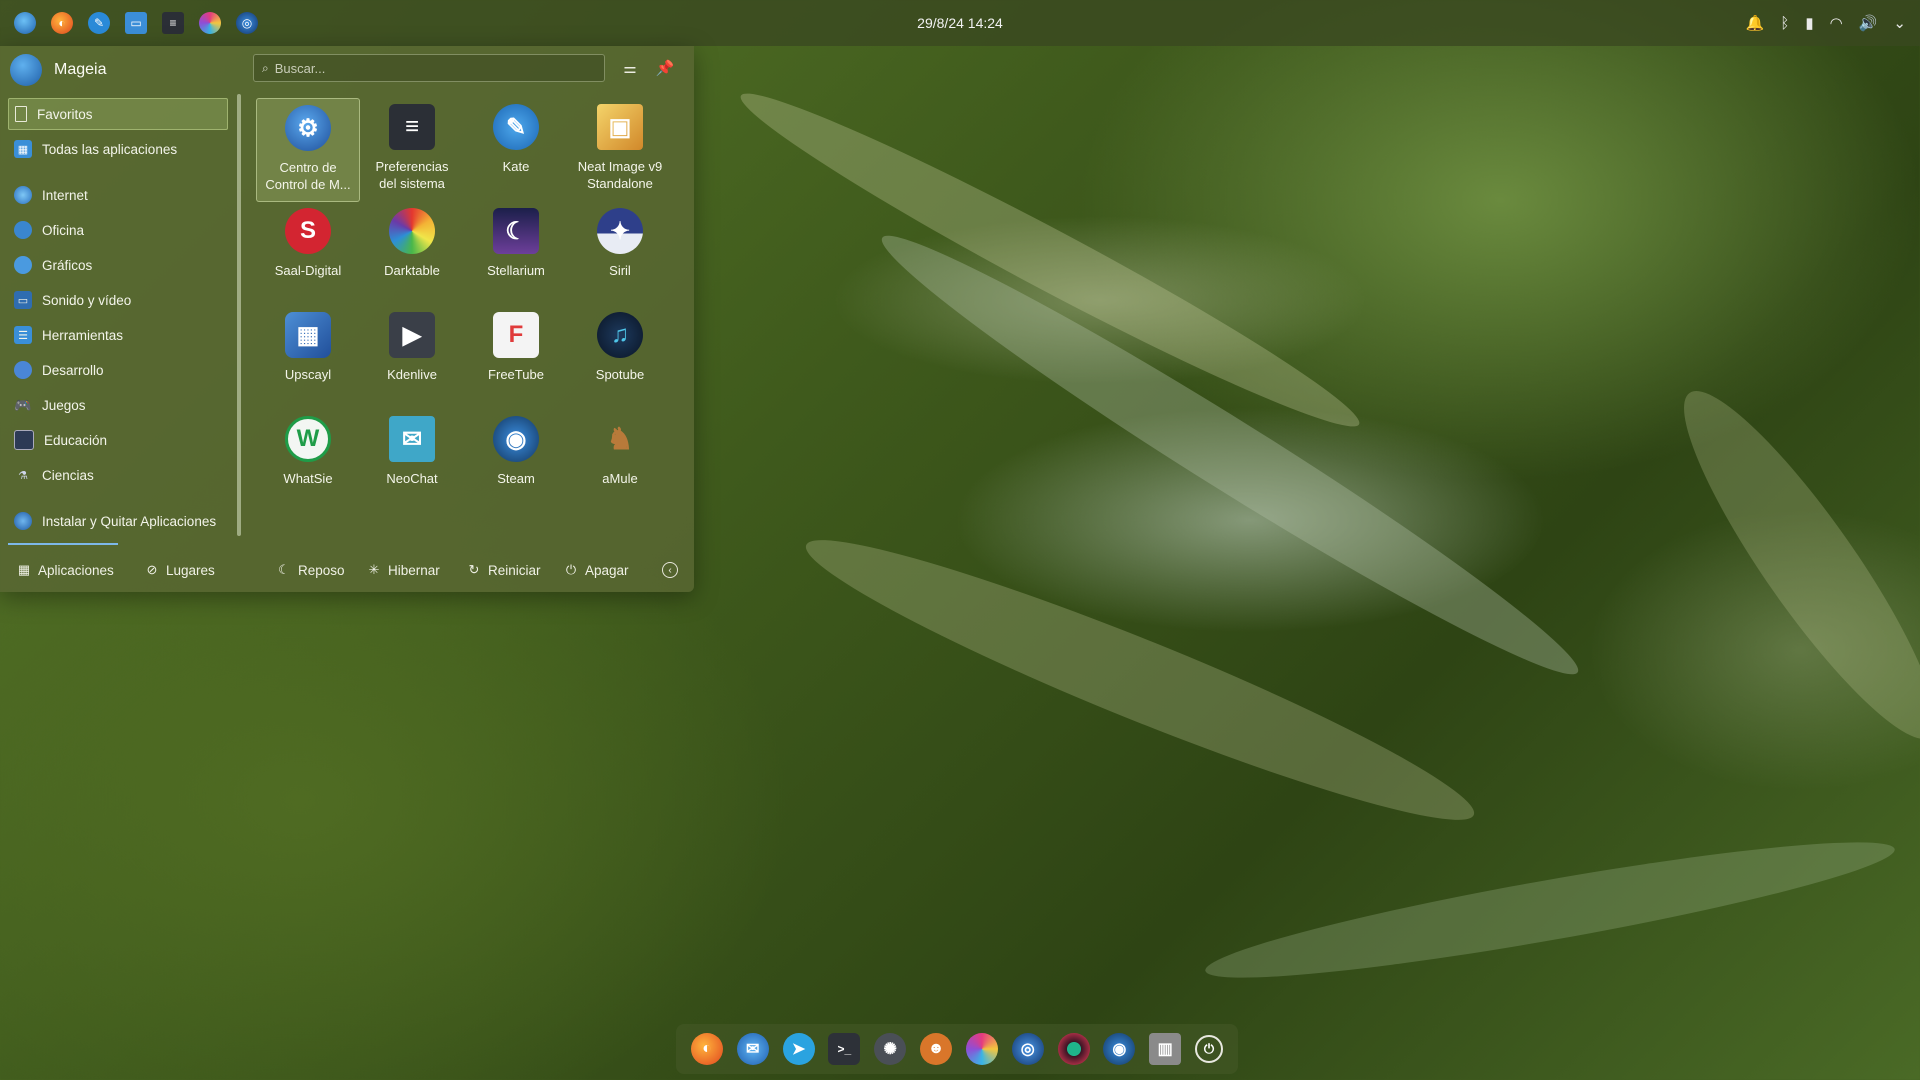 This screenshot has height=1080, width=1920. Describe the element at coordinates (412, 127) in the screenshot. I see `system-settings-icon: ≡` at that location.